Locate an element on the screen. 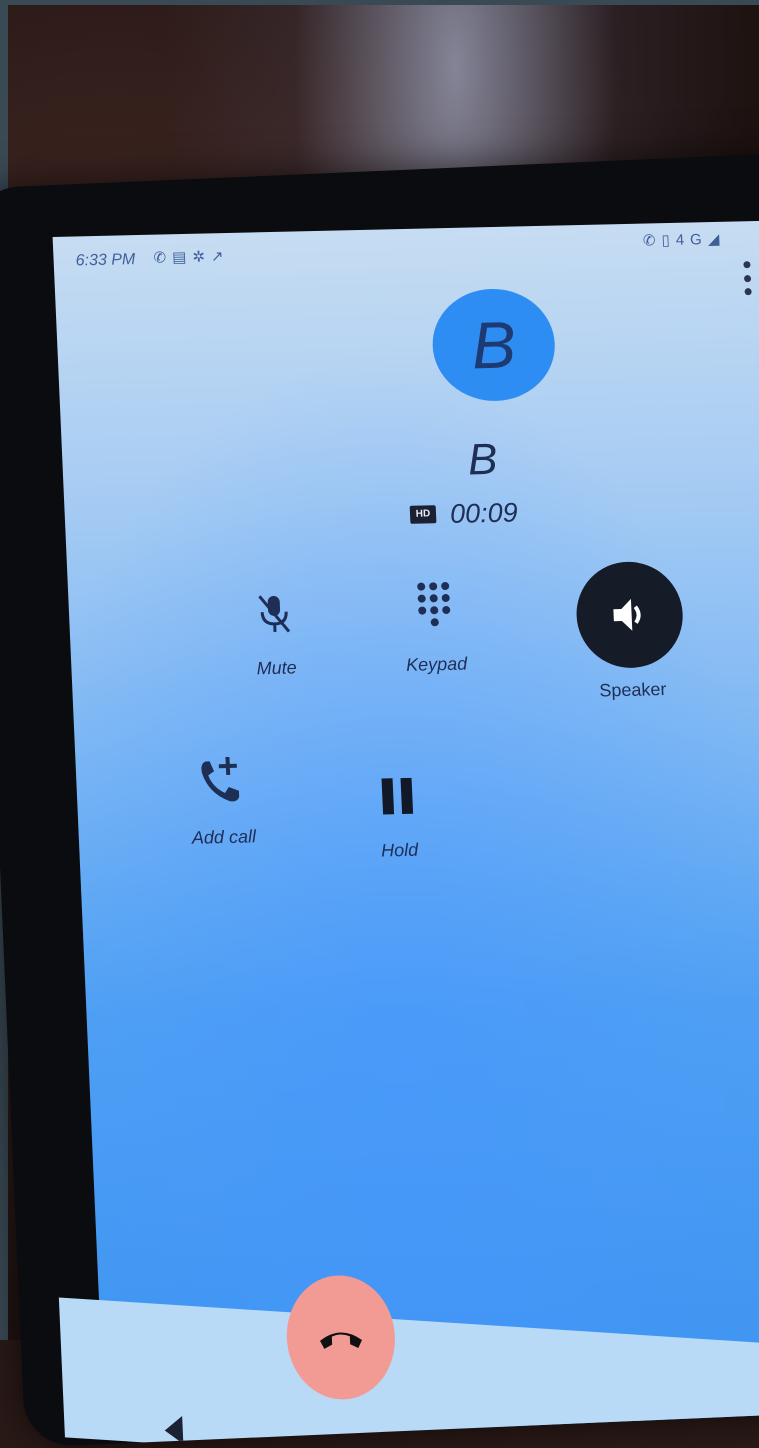 This screenshot has height=1448, width=759. keypad-label: Keypad is located at coordinates (436, 664).